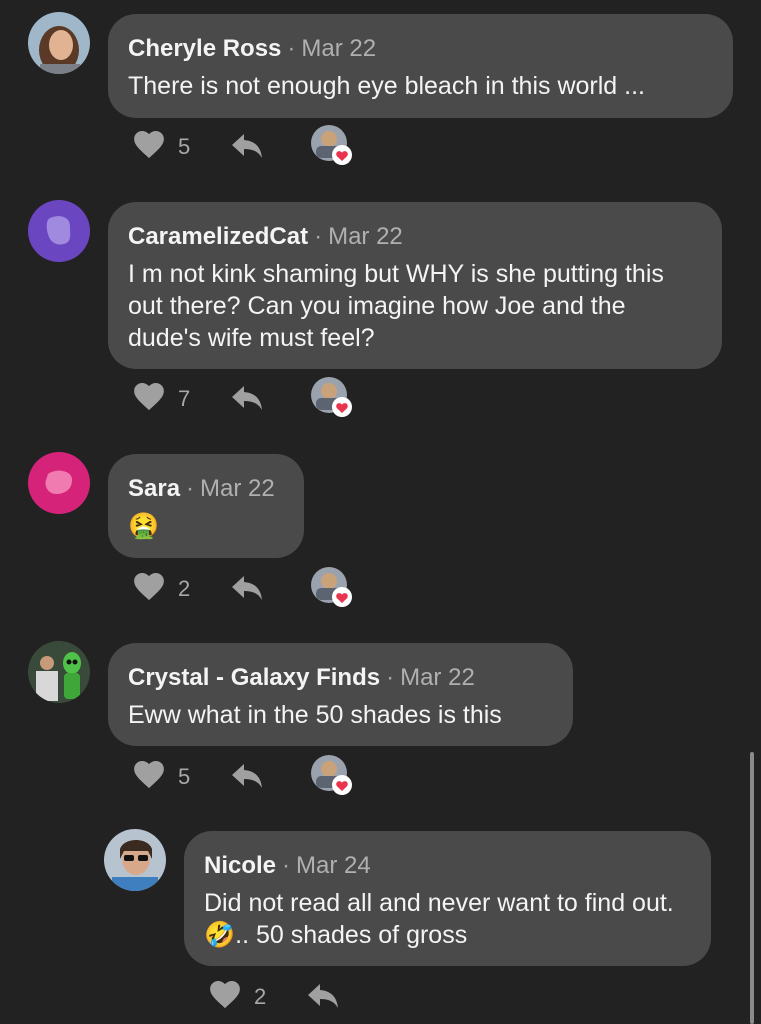 This screenshot has width=761, height=1024. Describe the element at coordinates (315, 715) in the screenshot. I see `comment-text: Eww what in the 50 shades is this` at that location.